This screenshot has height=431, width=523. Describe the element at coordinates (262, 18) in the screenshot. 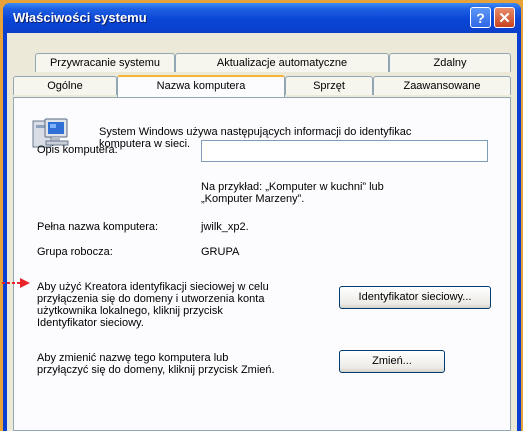

I see `title-bar: Właściwości systemu ? ✕` at that location.